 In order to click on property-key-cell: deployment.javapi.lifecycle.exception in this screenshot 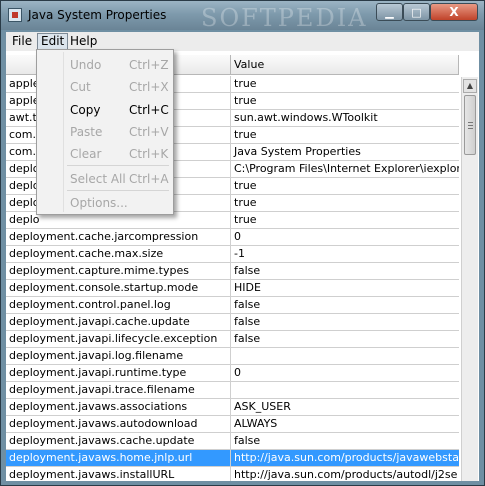, I will do `click(118, 339)`.